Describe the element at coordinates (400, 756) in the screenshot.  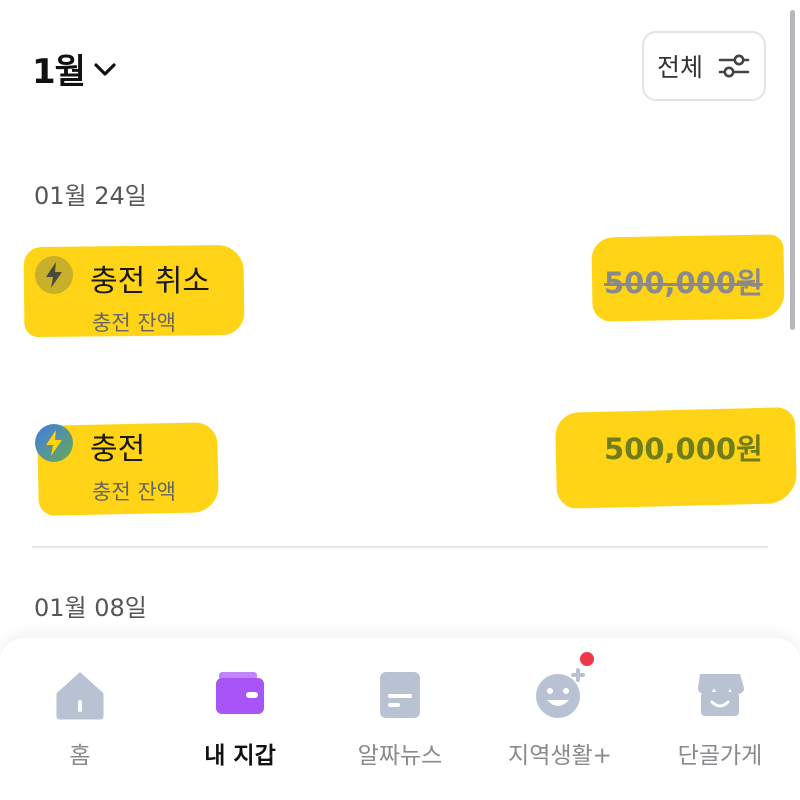
I see `nav-label: 알짜뉴스` at that location.